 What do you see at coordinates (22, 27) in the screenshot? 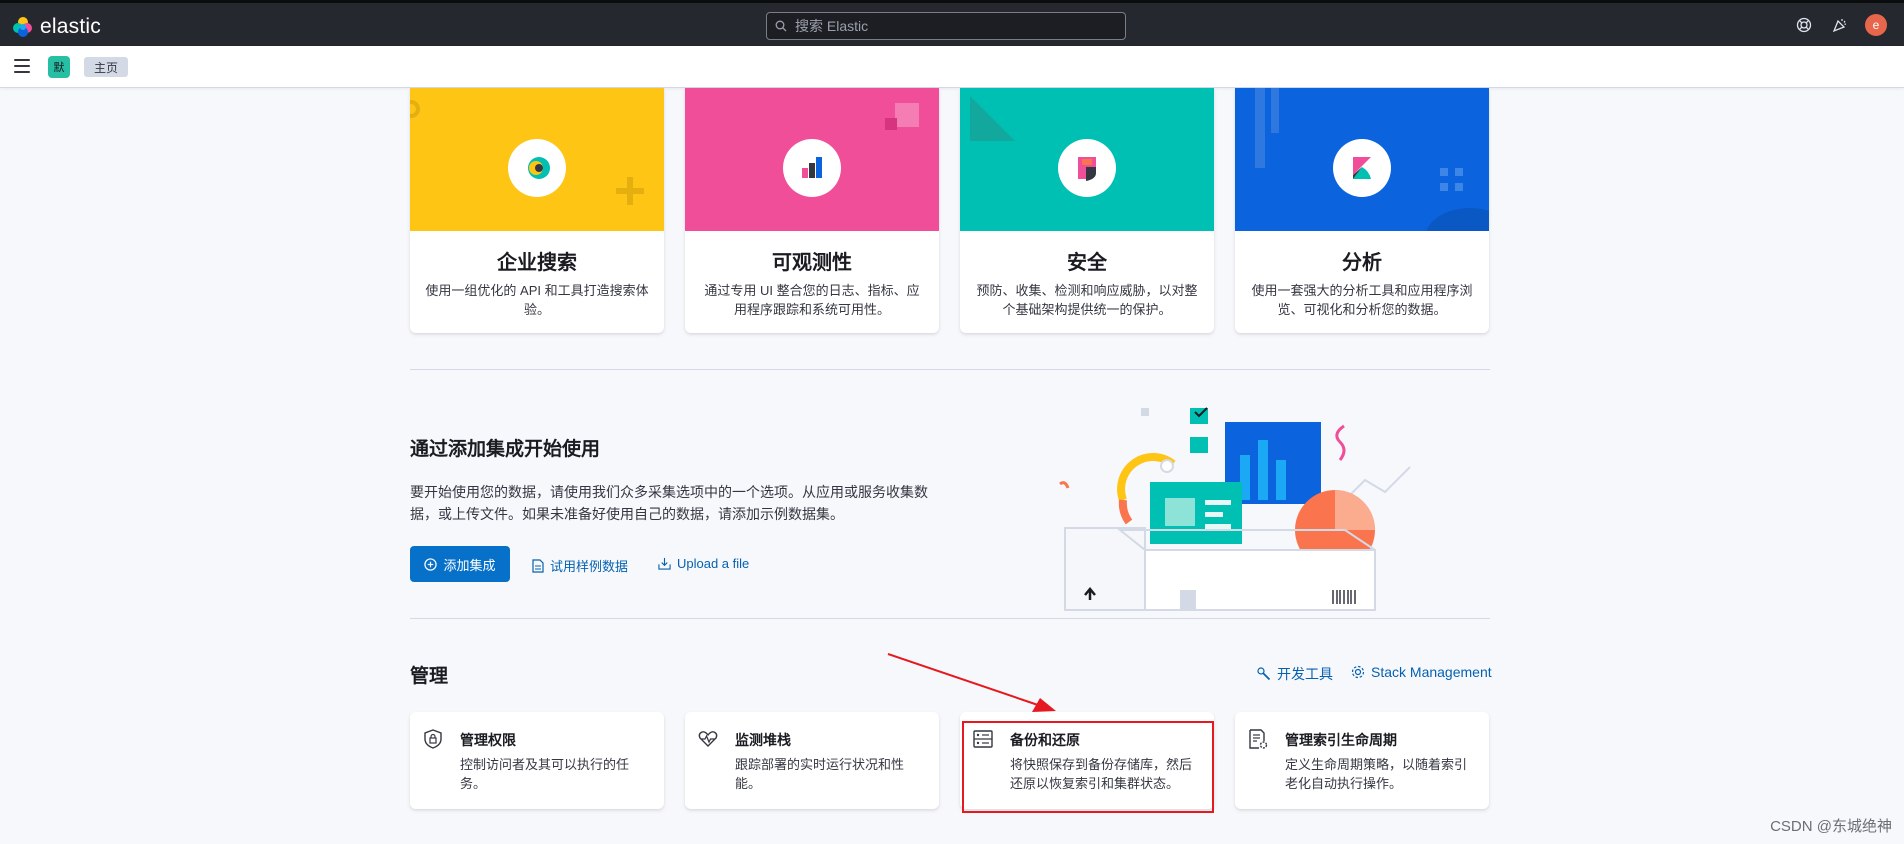
I see `elastic-logo-icon` at bounding box center [22, 27].